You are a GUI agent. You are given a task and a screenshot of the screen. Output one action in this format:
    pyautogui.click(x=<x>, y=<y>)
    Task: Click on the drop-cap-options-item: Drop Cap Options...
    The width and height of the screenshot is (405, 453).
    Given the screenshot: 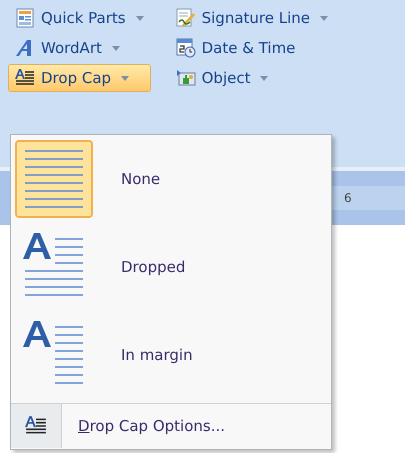 What is the action you would take?
    pyautogui.click(x=171, y=426)
    